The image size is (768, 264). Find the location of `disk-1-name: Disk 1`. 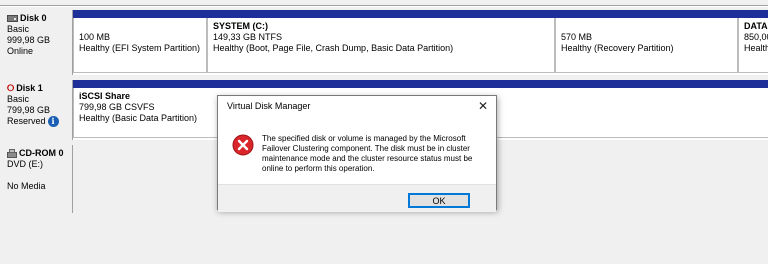

disk-1-name: Disk 1 is located at coordinates (29, 88).